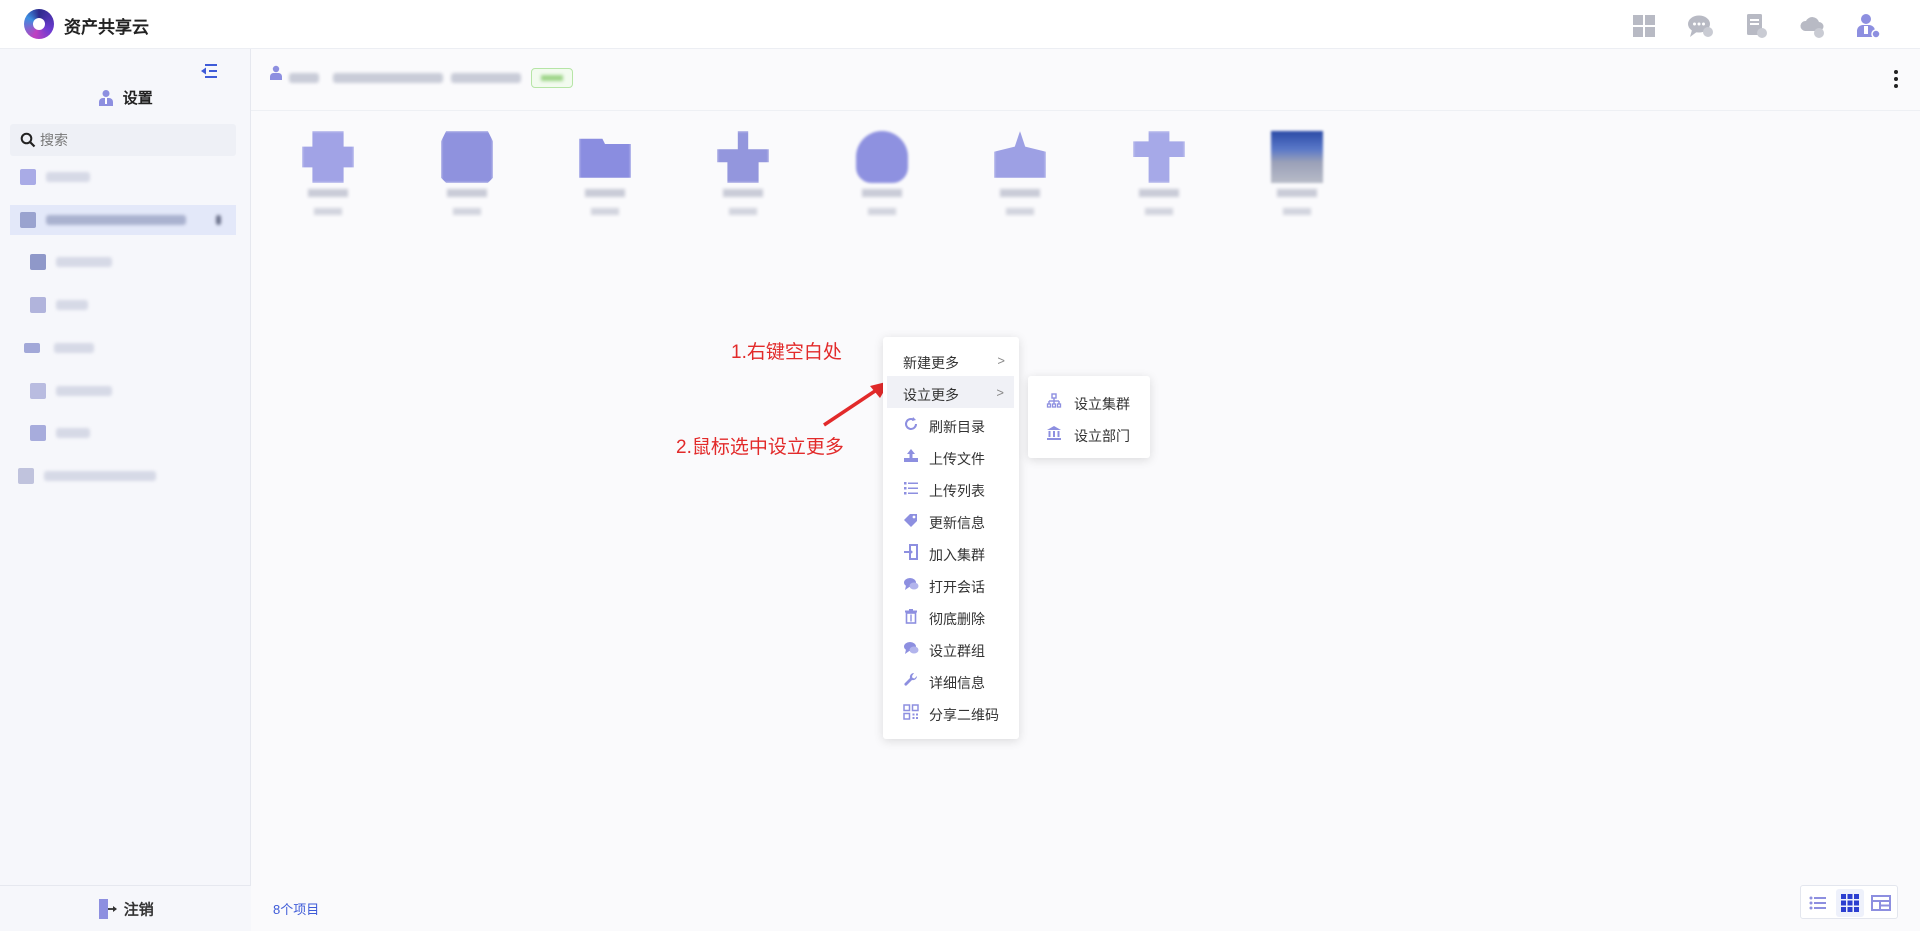 The height and width of the screenshot is (931, 1920). Describe the element at coordinates (1881, 903) in the screenshot. I see `table-view-icon` at that location.